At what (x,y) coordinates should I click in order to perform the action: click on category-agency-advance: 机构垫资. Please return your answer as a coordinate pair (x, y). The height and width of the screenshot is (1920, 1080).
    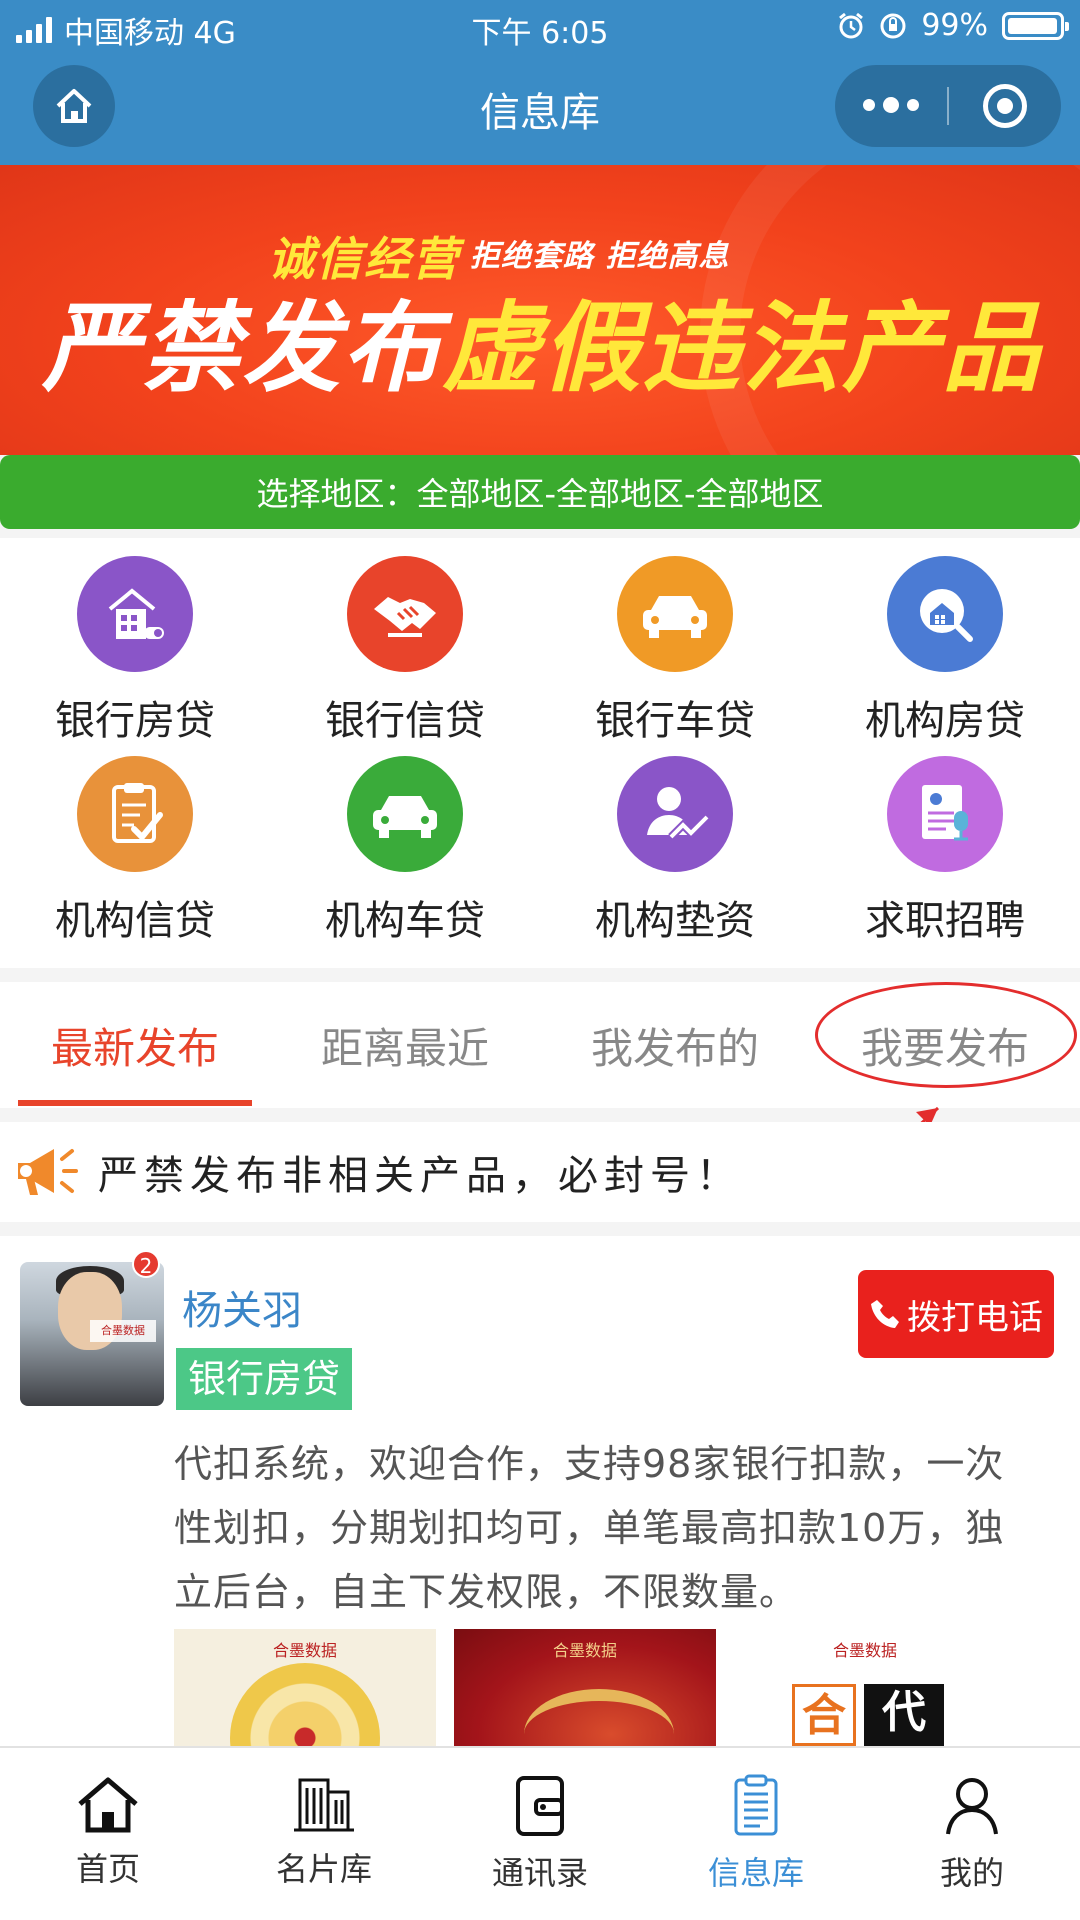
    Looking at the image, I should click on (675, 856).